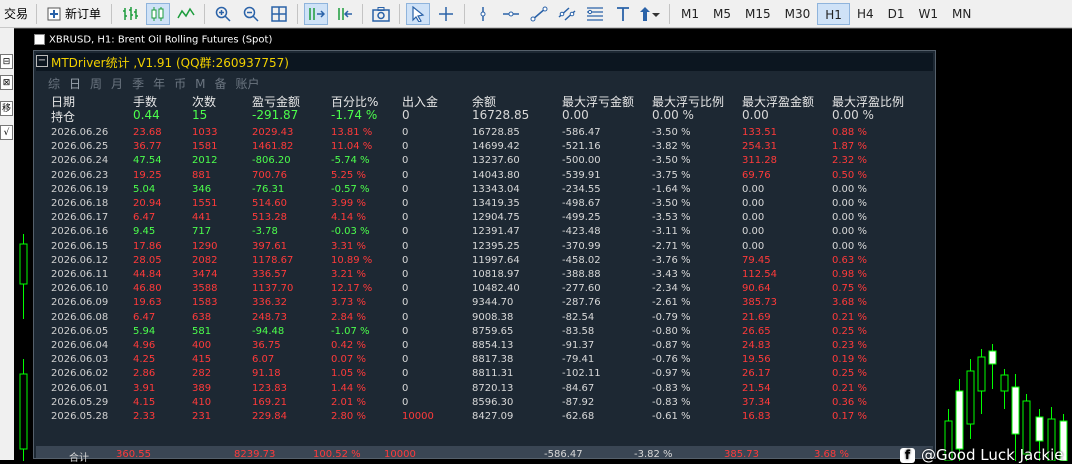  What do you see at coordinates (758, 14) in the screenshot?
I see `timeframe-m15: M15` at bounding box center [758, 14].